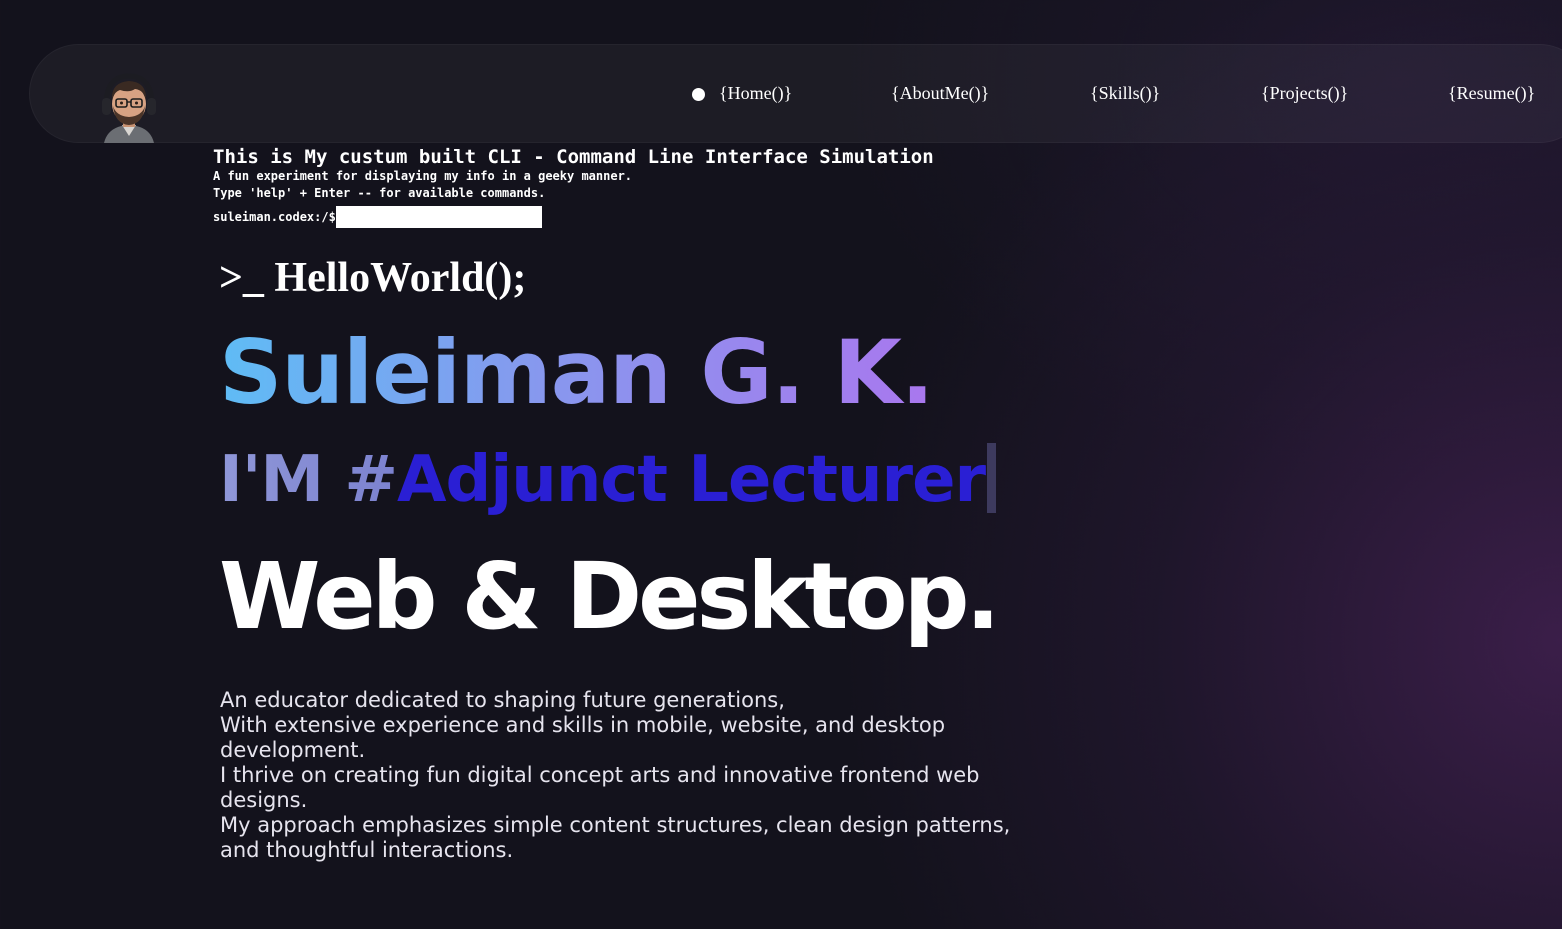 The image size is (1562, 929). I want to click on cli-command-input, so click(438, 216).